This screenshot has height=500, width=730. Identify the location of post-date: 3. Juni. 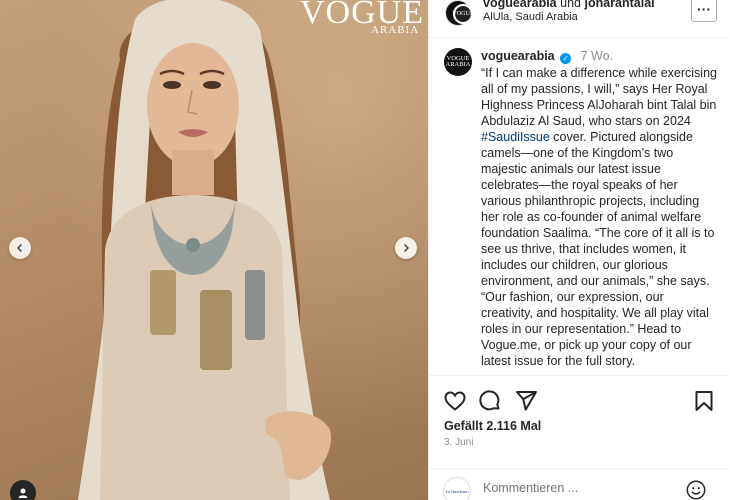
(458, 442).